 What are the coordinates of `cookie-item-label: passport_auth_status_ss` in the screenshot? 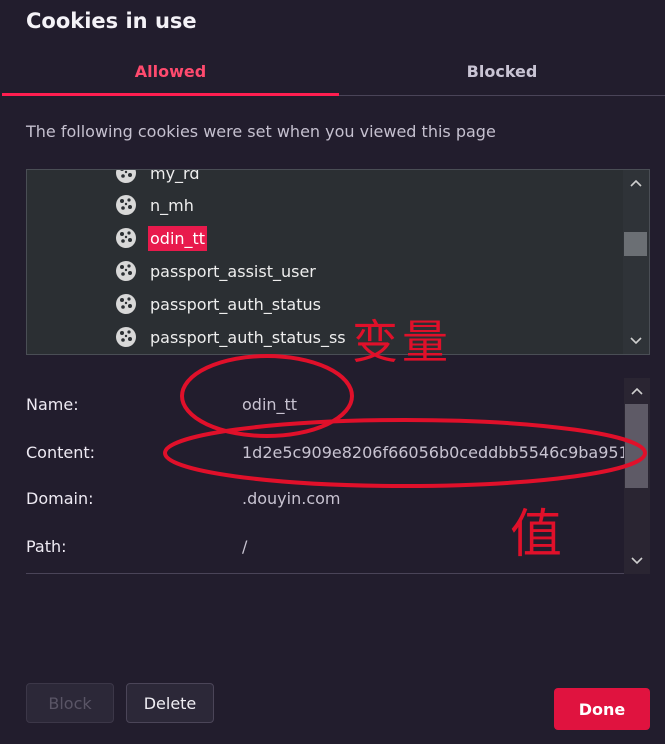 It's located at (248, 337).